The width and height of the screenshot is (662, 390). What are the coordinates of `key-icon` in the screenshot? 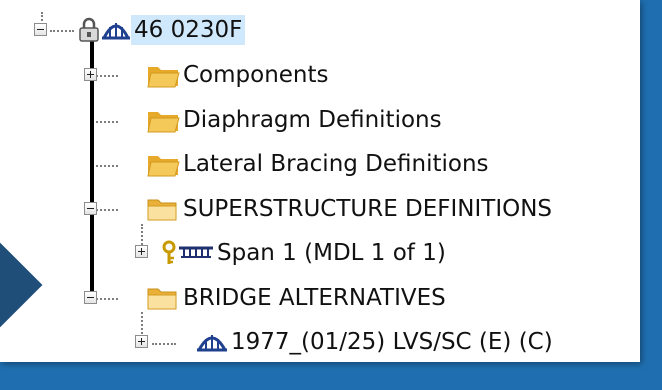 It's located at (169, 252).